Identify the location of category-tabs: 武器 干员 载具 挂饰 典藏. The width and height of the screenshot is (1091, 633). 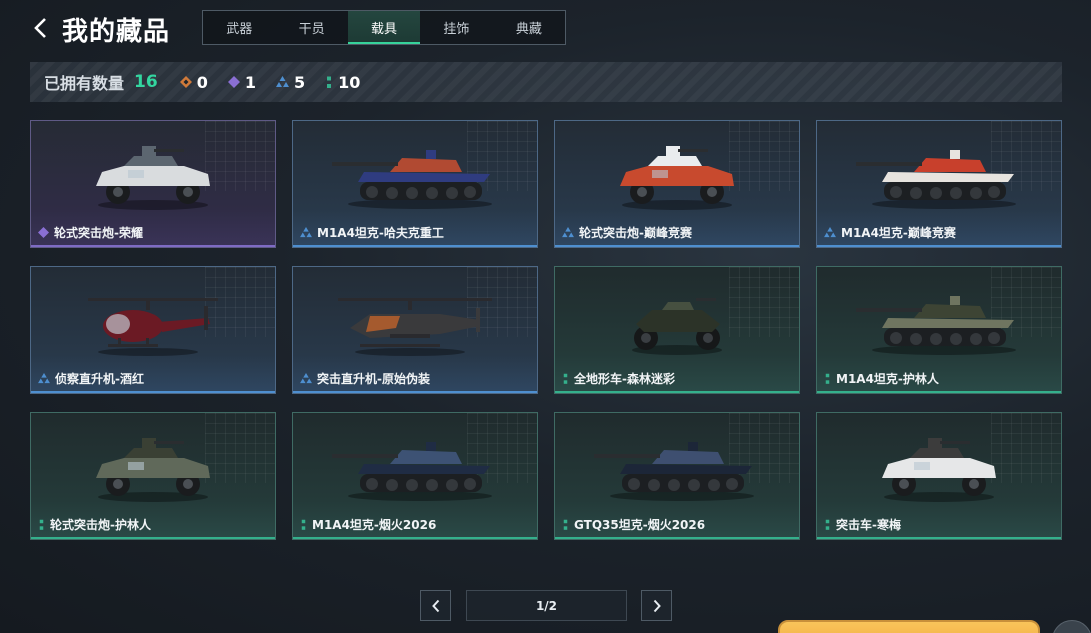
(384, 27).